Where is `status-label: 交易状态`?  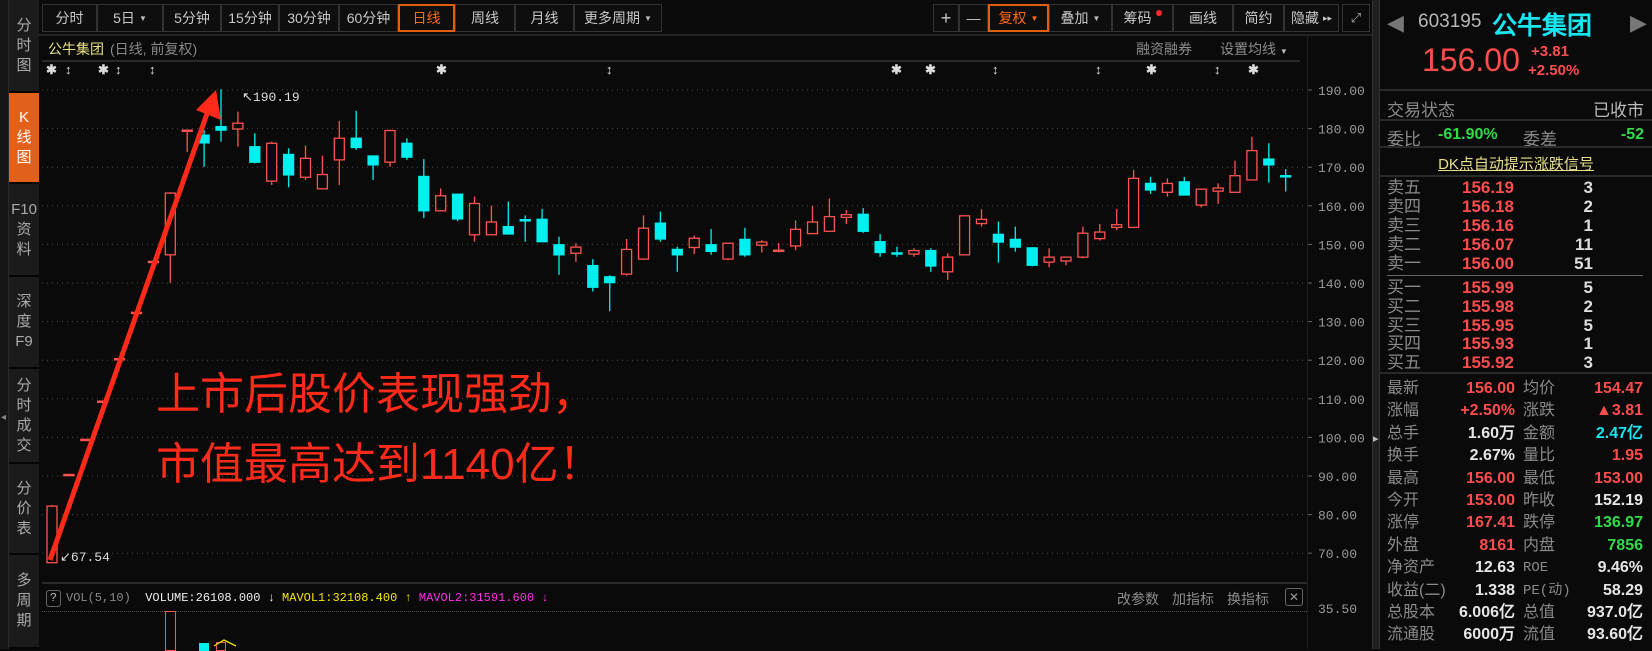 status-label: 交易状态 is located at coordinates (1421, 110).